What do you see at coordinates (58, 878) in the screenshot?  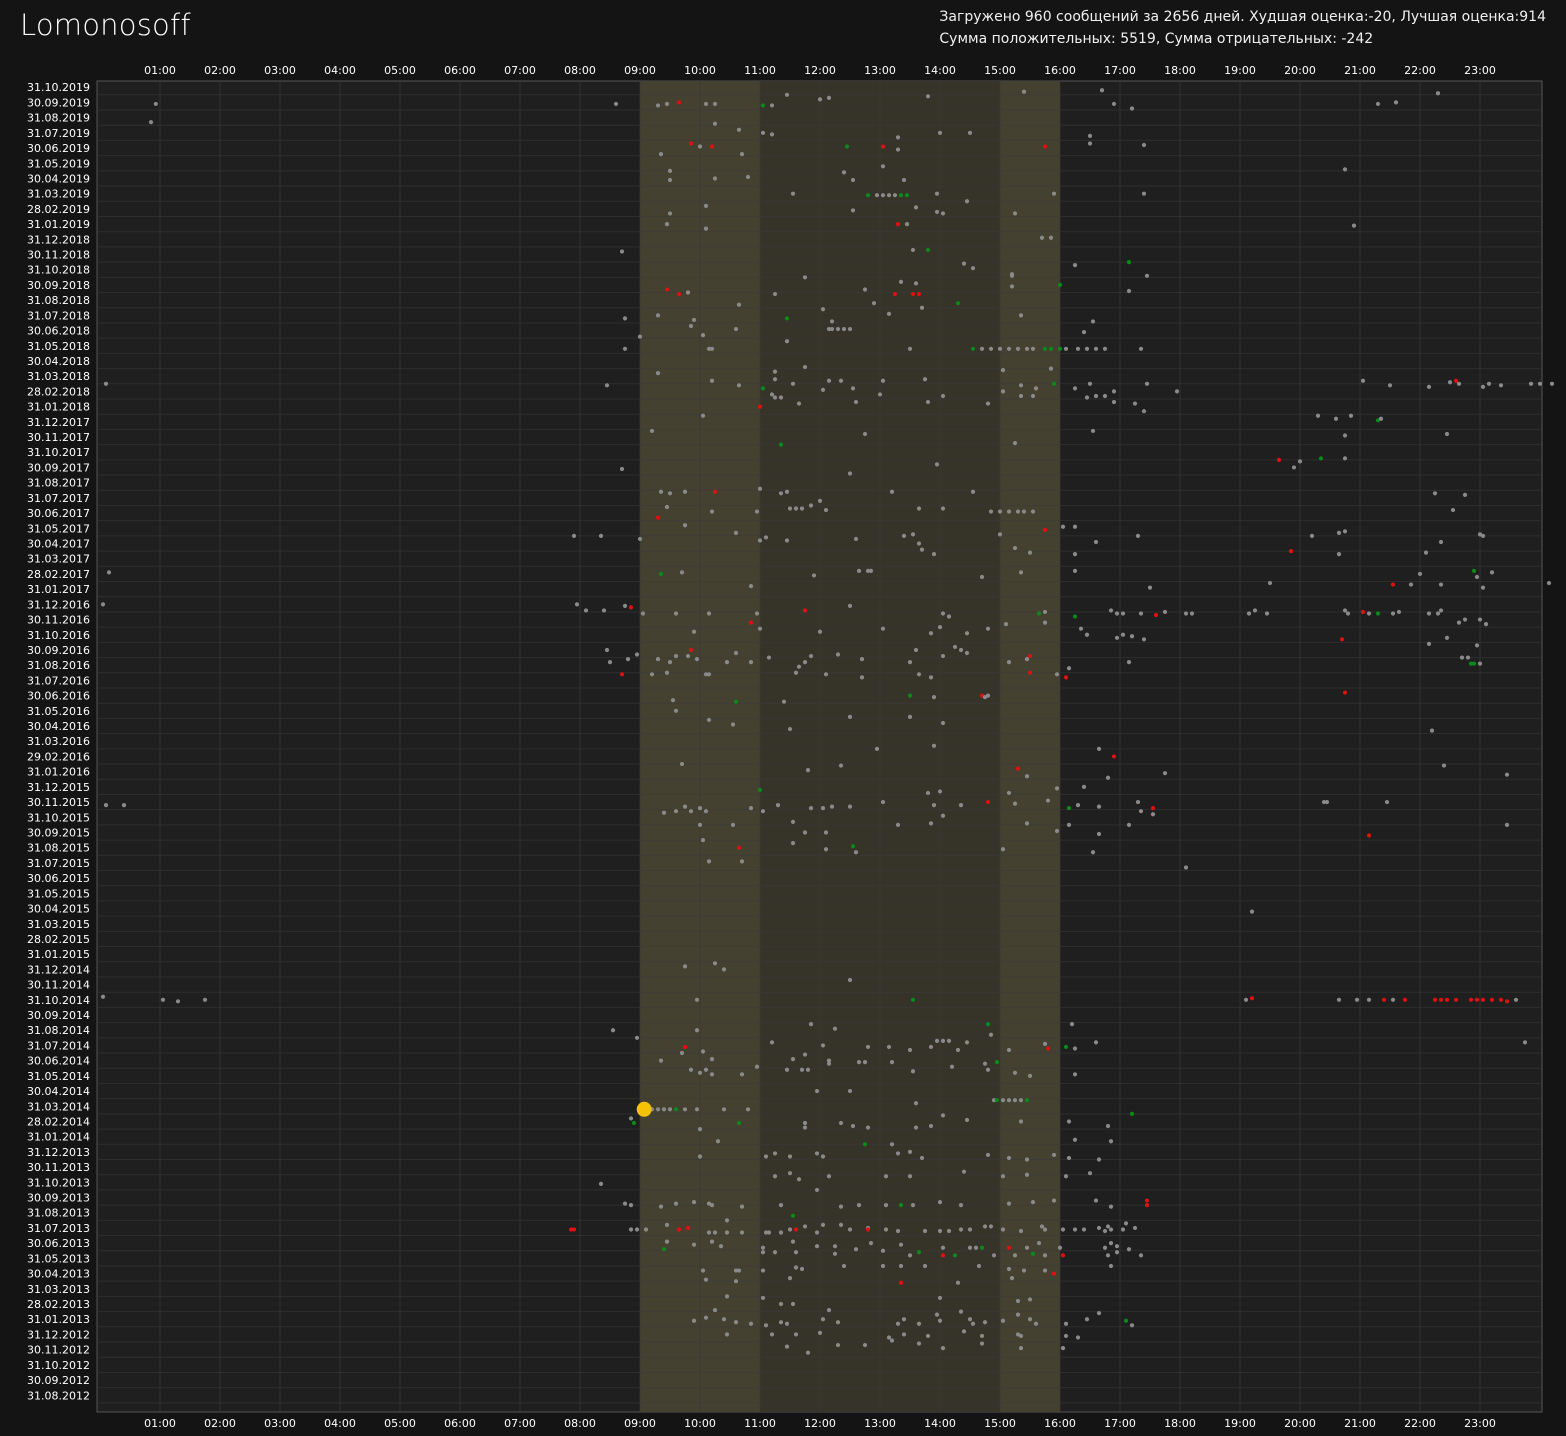 I see `y-tick-label: 30.06.2015` at bounding box center [58, 878].